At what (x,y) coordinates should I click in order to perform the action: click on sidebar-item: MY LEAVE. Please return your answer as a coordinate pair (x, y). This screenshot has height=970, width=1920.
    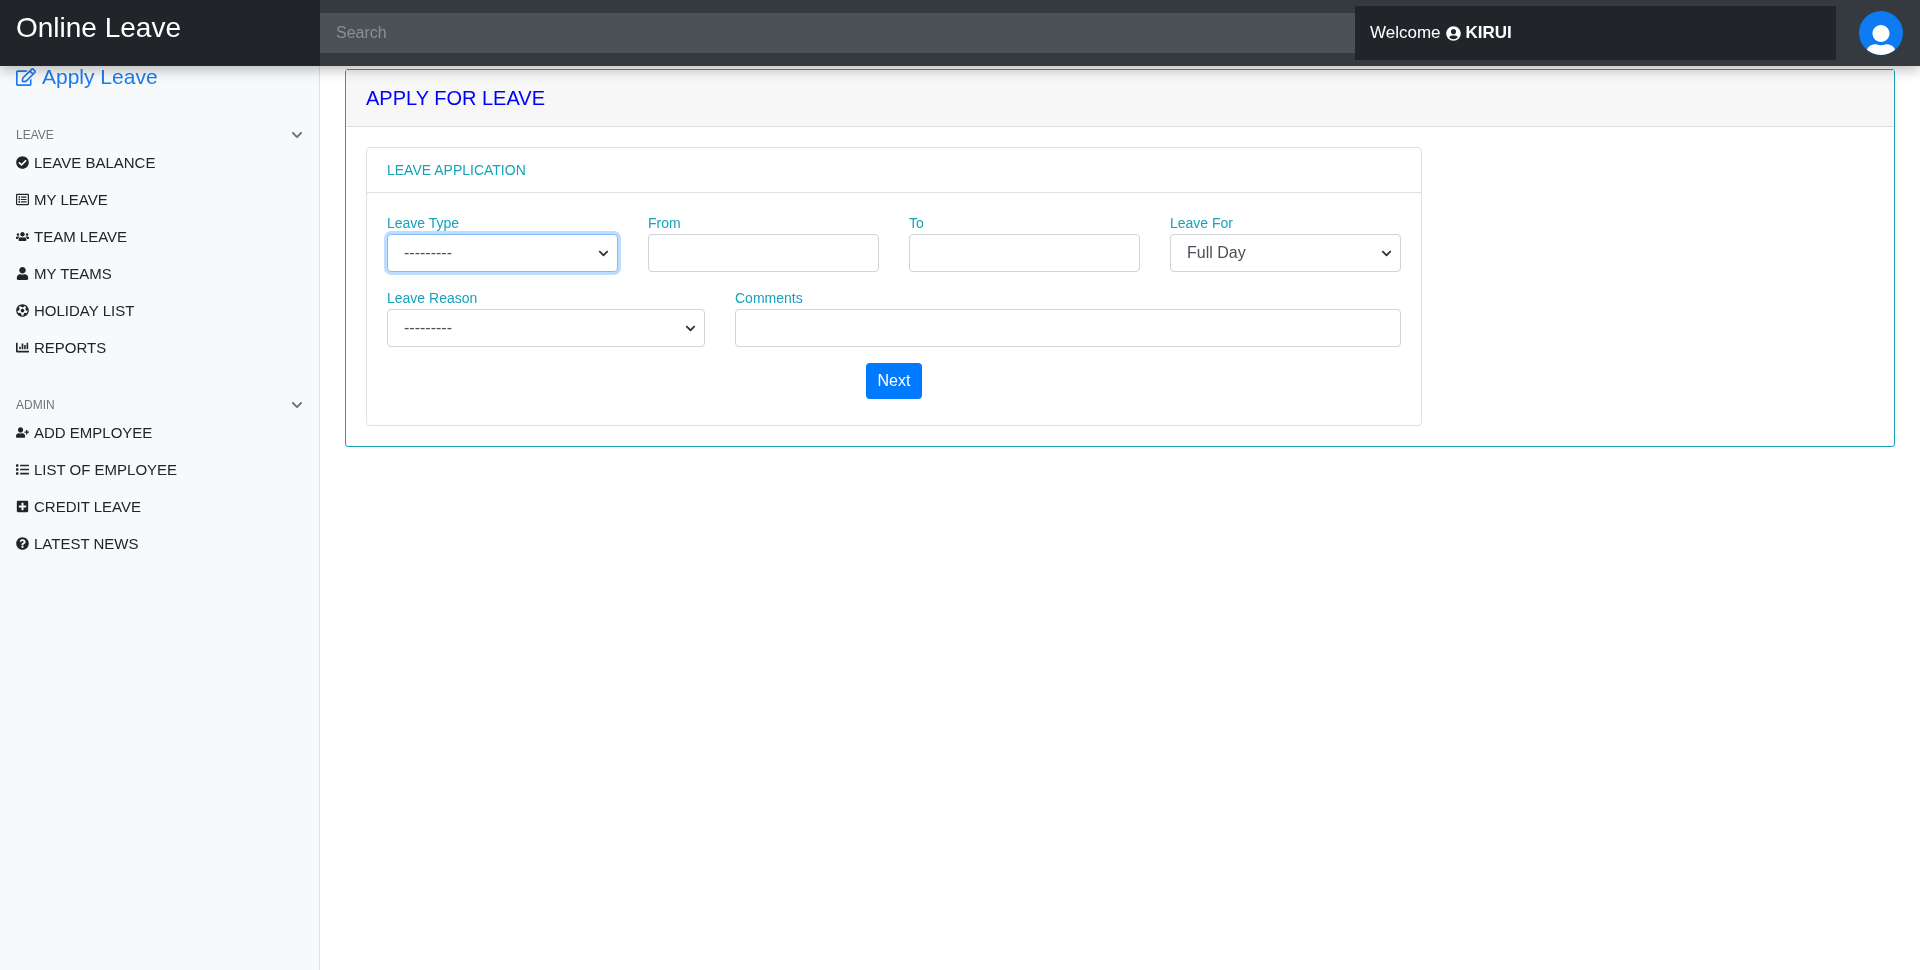
    Looking at the image, I should click on (159, 199).